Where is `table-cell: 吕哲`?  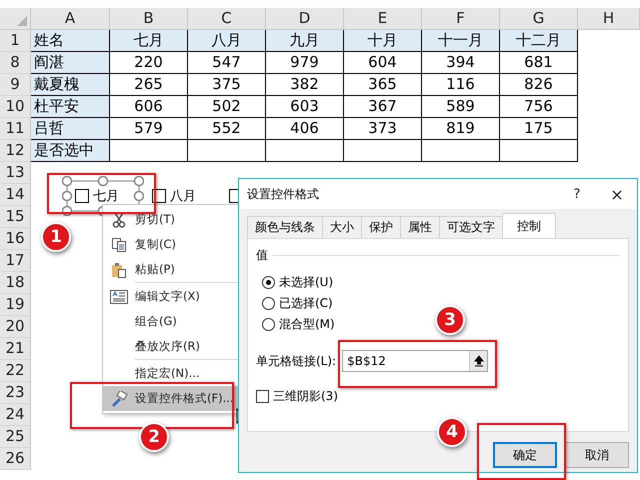
table-cell: 吕哲 is located at coordinates (70, 129).